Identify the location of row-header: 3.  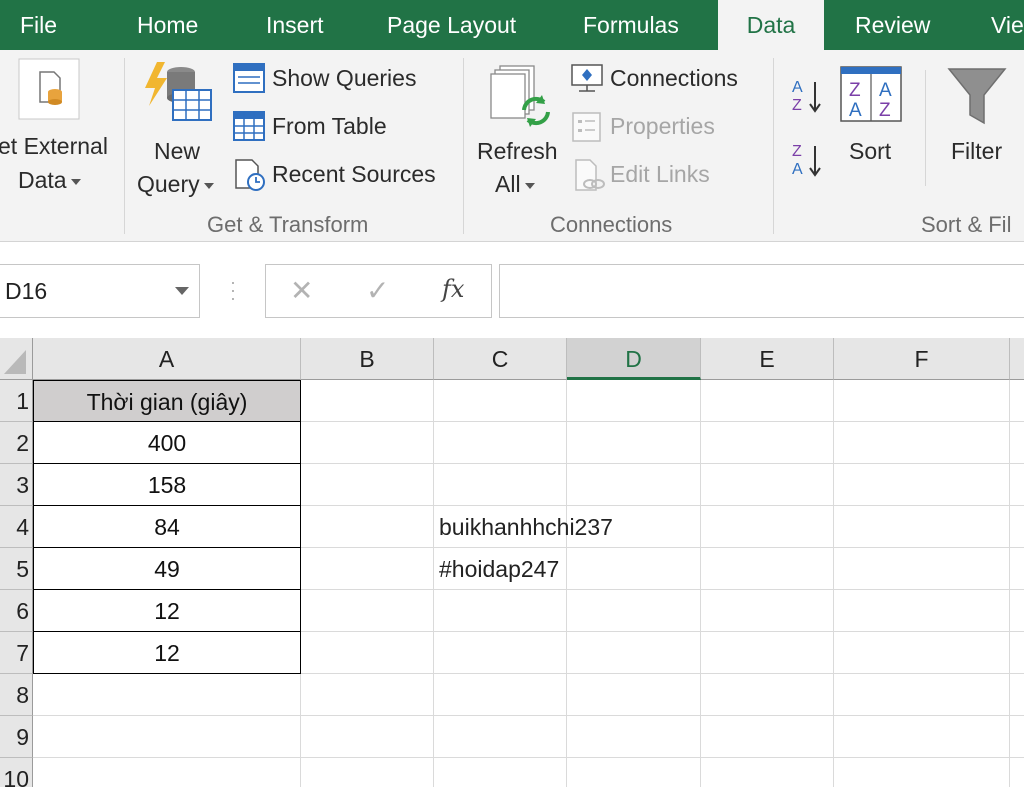
(16, 485).